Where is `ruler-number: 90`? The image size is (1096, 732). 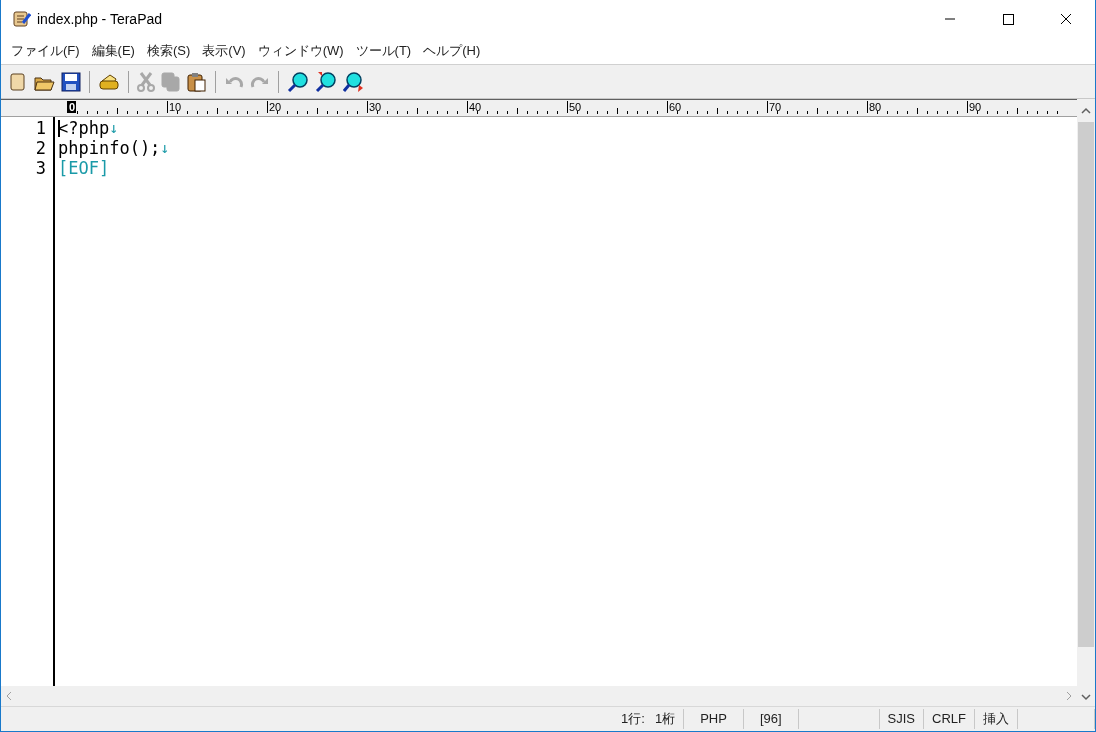 ruler-number: 90 is located at coordinates (975, 107).